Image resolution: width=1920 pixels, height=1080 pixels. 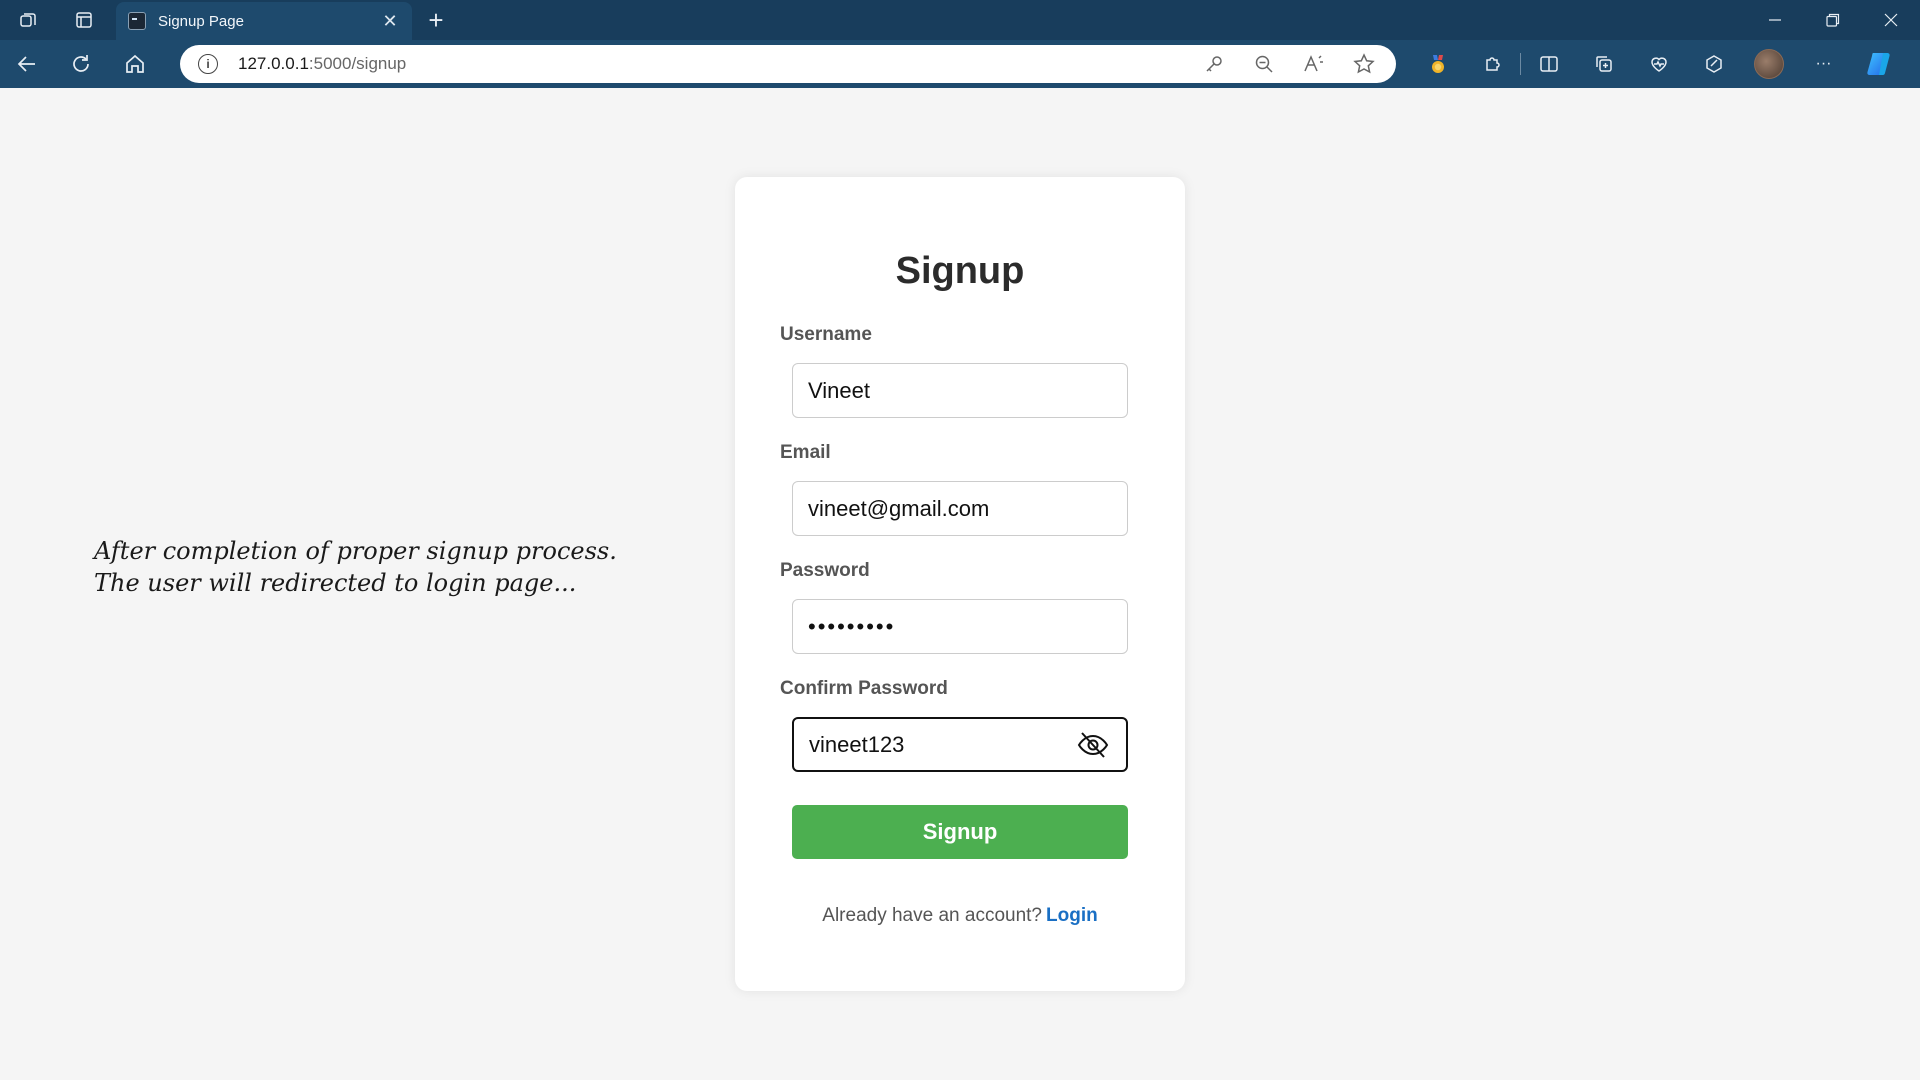 I want to click on browser-tab: Signup Page ✕, so click(x=264, y=21).